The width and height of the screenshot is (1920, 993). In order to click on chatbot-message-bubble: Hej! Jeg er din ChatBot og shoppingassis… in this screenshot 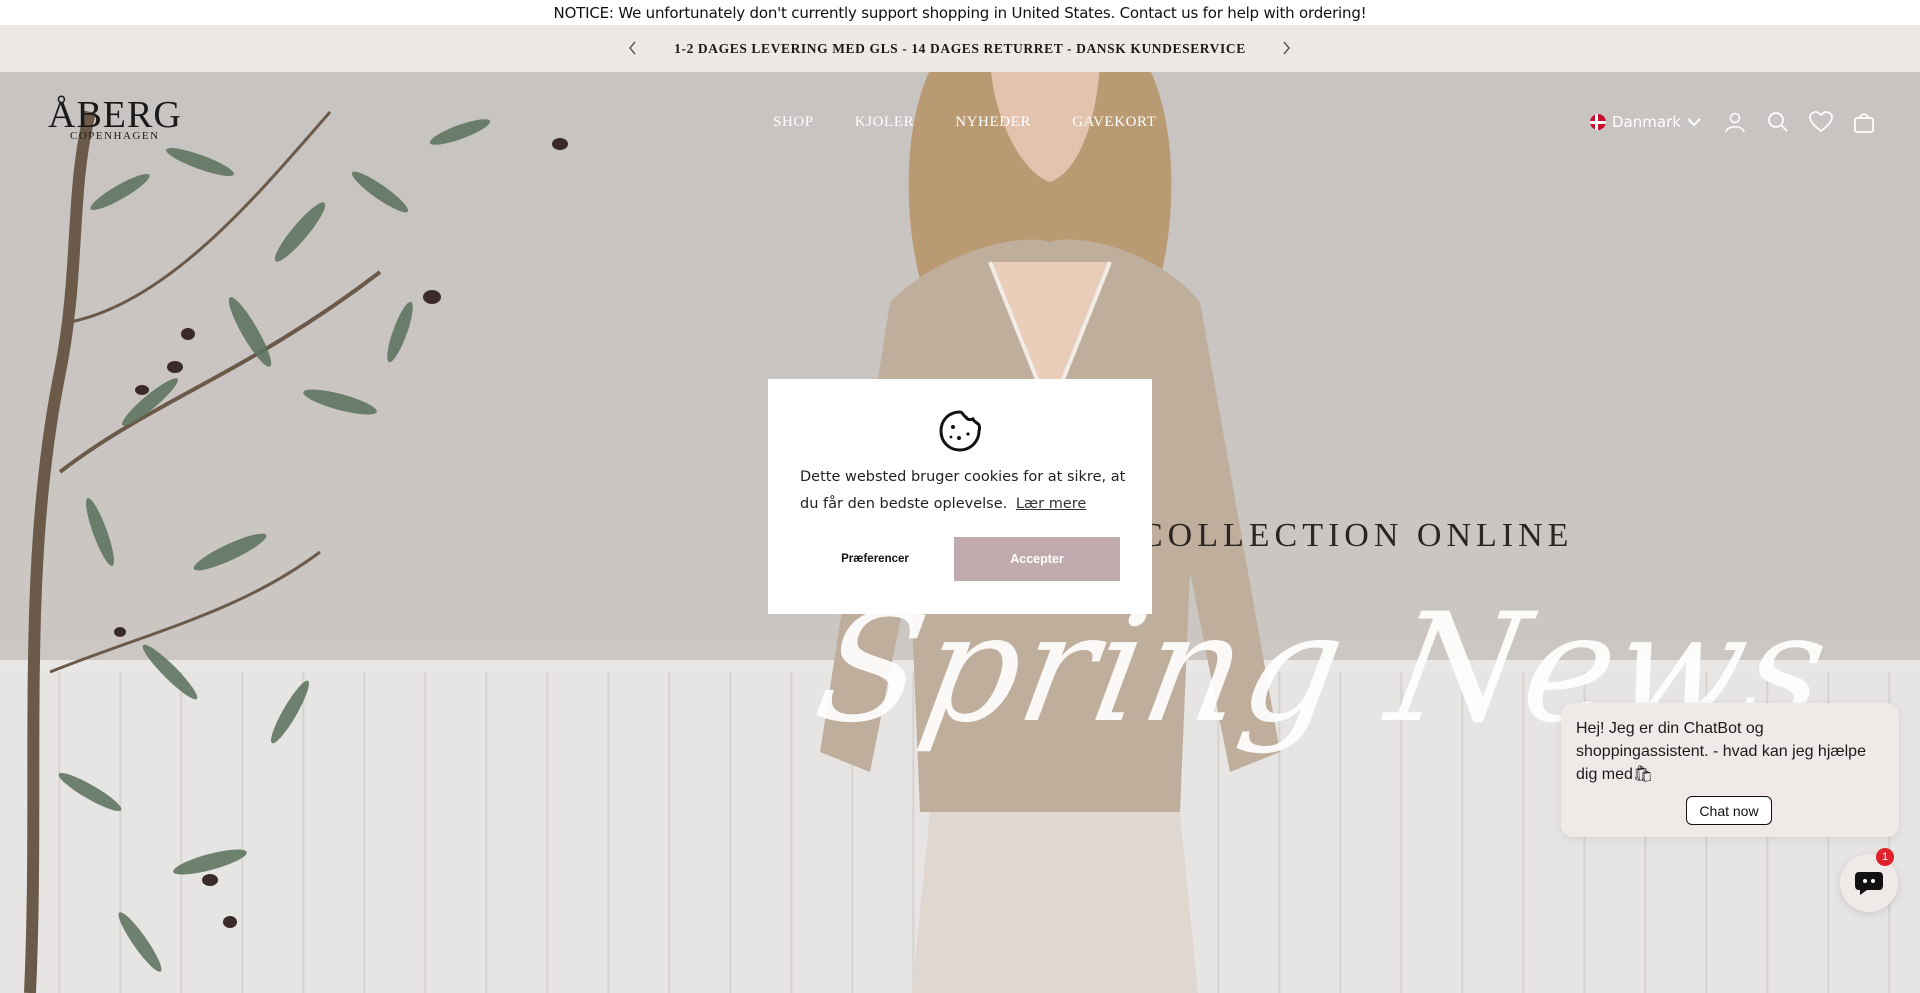, I will do `click(1730, 770)`.